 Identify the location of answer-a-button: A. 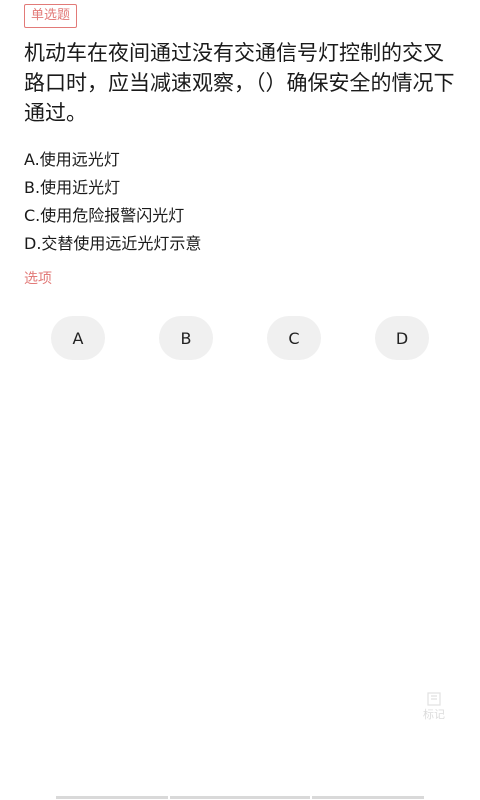
(78, 338).